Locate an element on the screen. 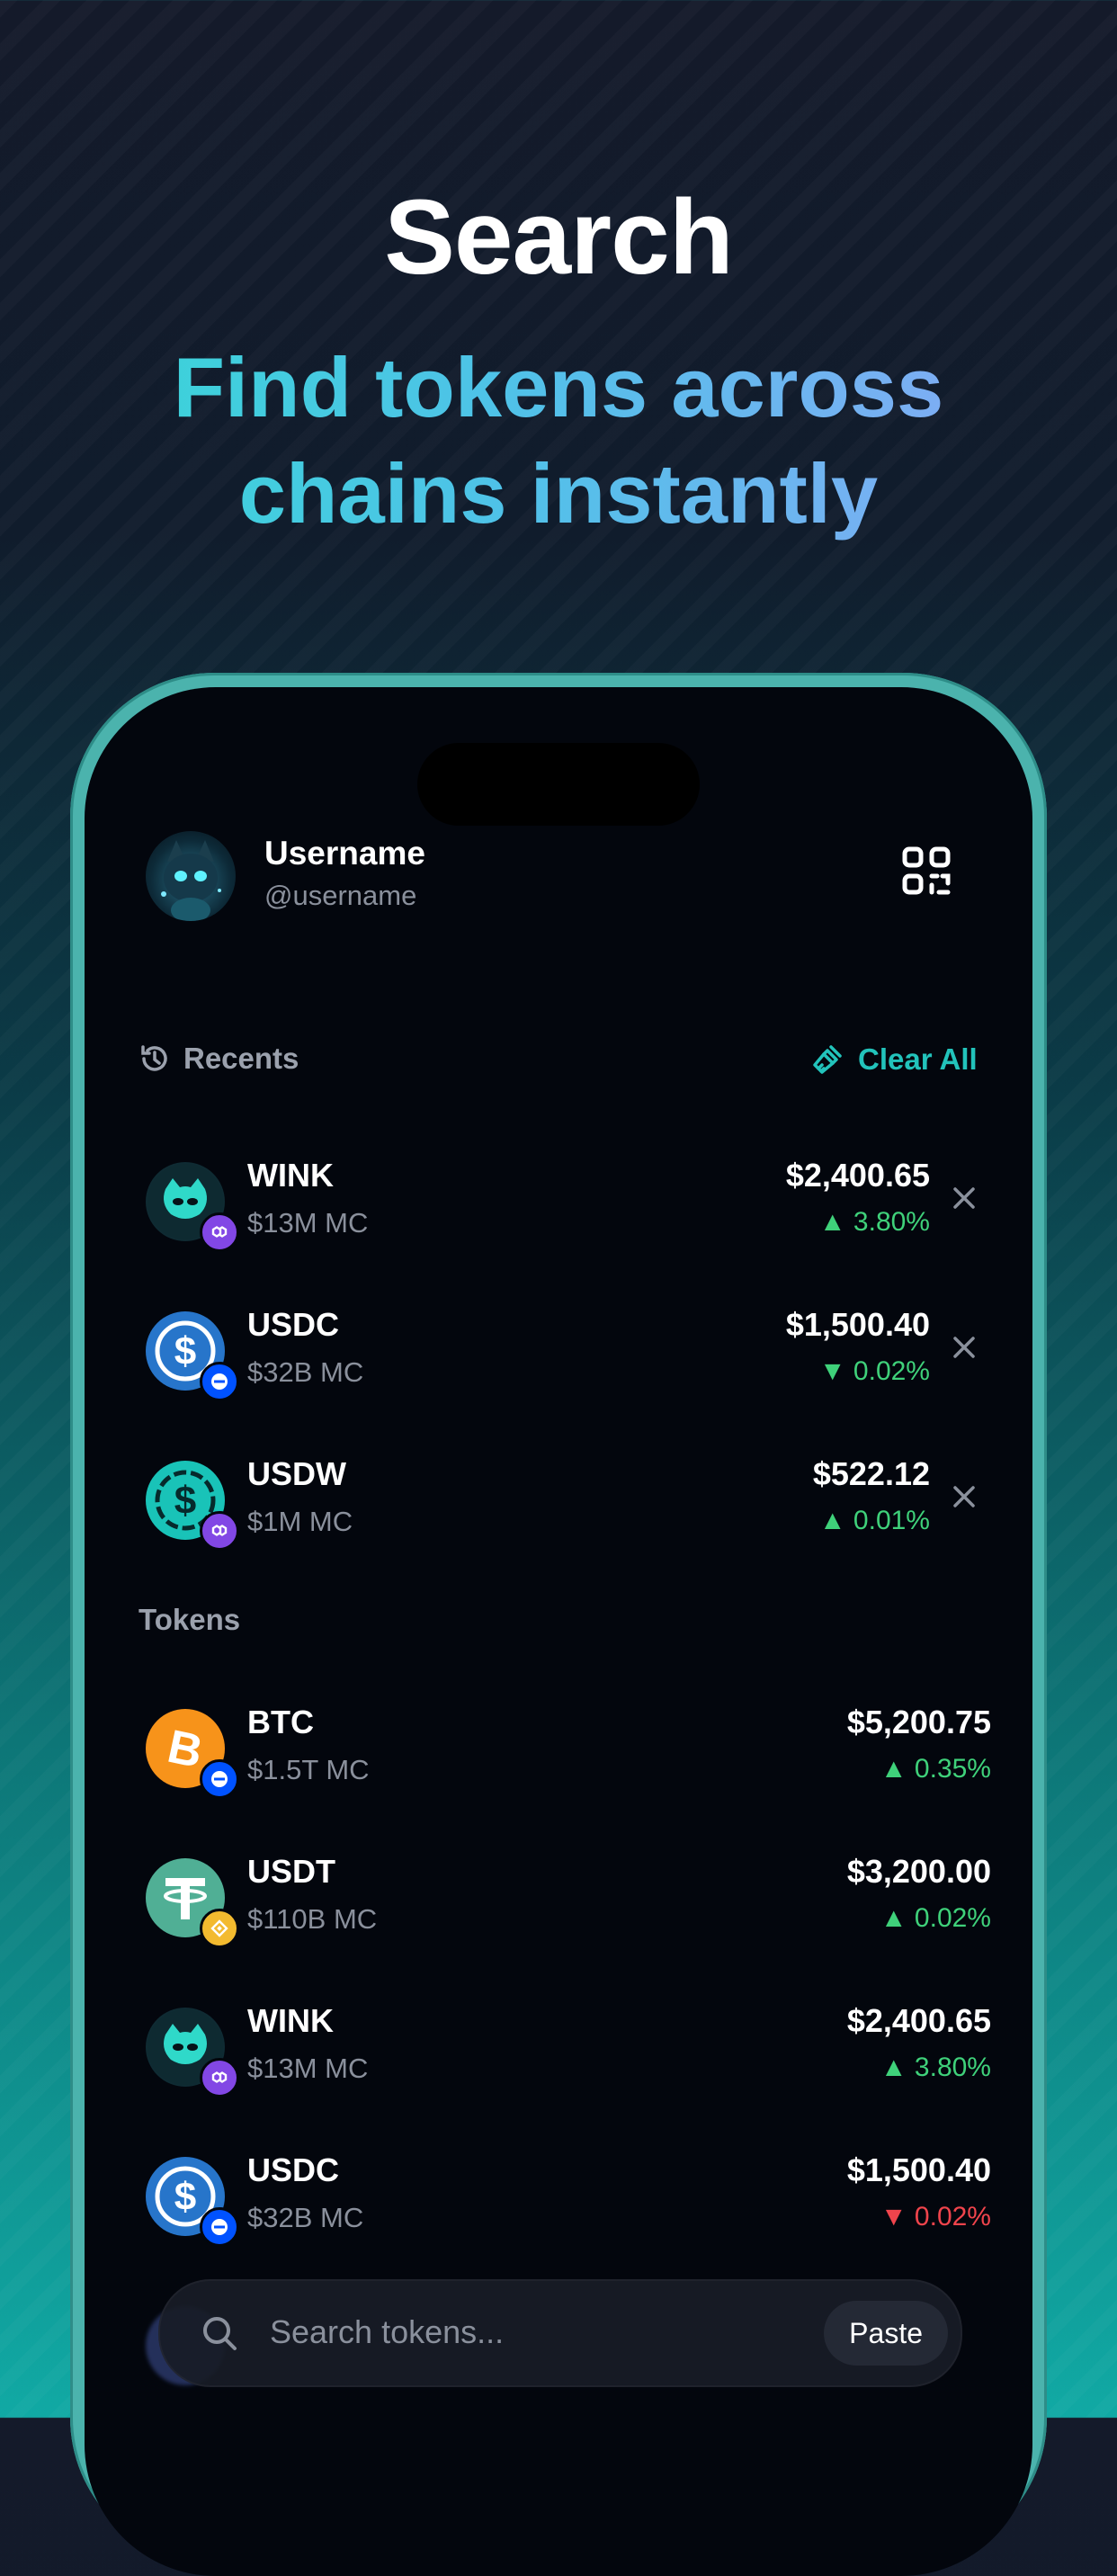  token-market-cap: $110B MC is located at coordinates (312, 1919).